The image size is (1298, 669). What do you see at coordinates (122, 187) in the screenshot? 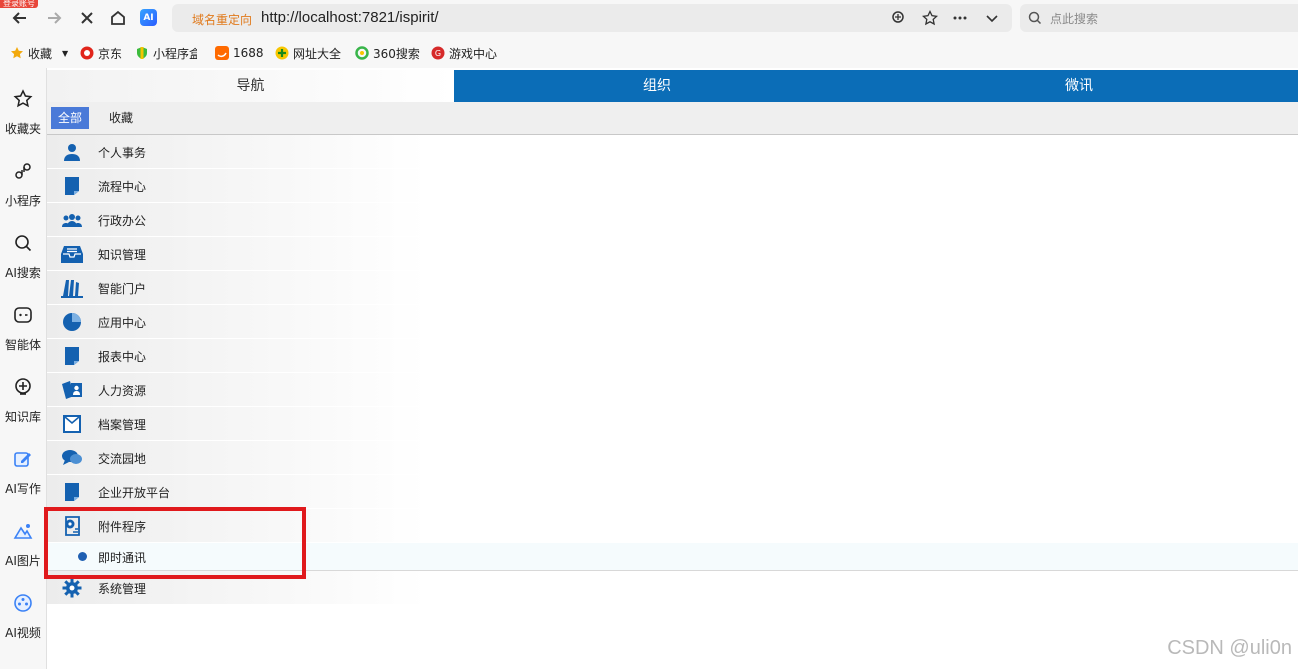
I see `menu-item-label: 流程中心` at bounding box center [122, 187].